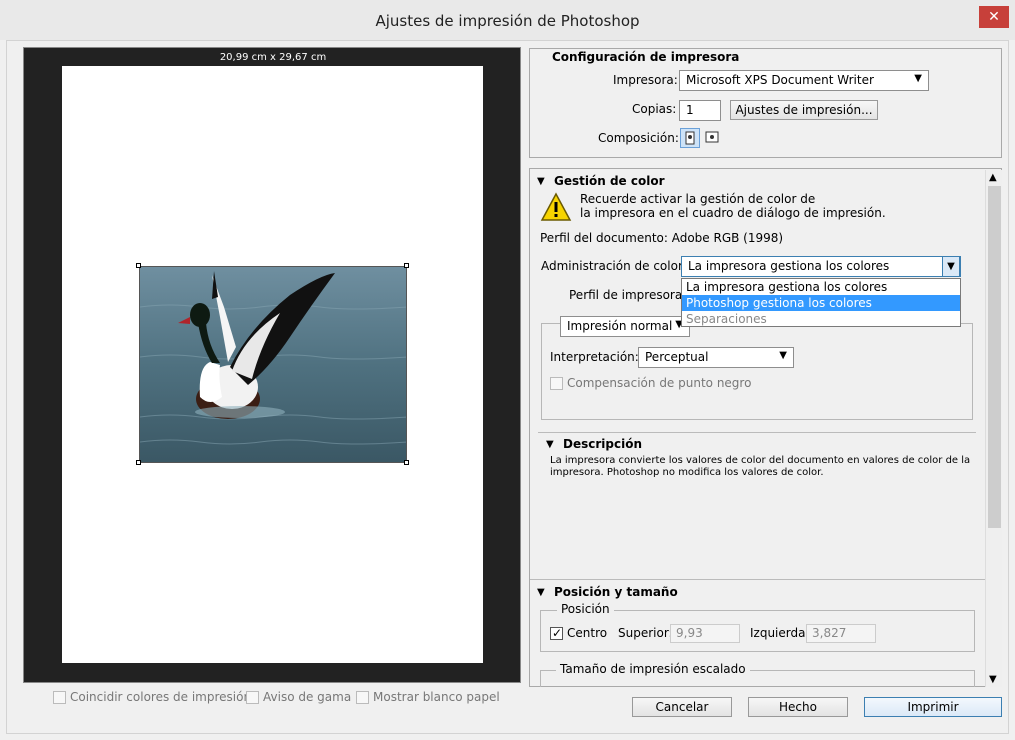 The image size is (1015, 740). What do you see at coordinates (406, 462) in the screenshot?
I see `resize-handle-se` at bounding box center [406, 462].